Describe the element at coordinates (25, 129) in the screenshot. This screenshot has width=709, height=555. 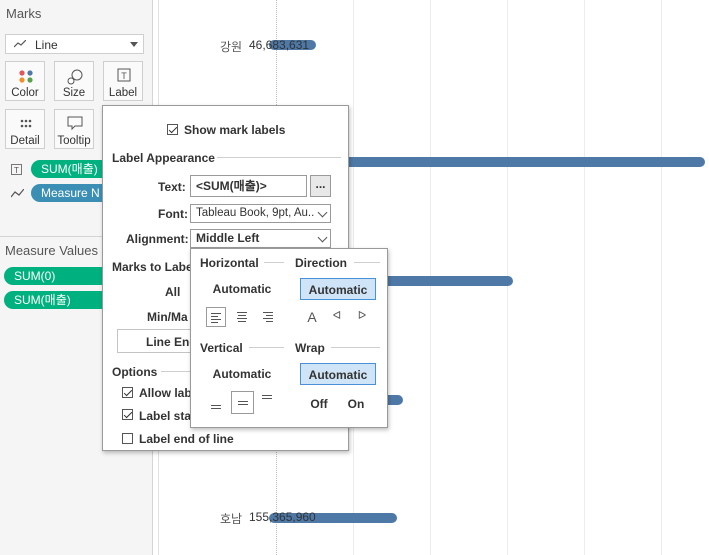
I see `detail-button: Detail` at that location.